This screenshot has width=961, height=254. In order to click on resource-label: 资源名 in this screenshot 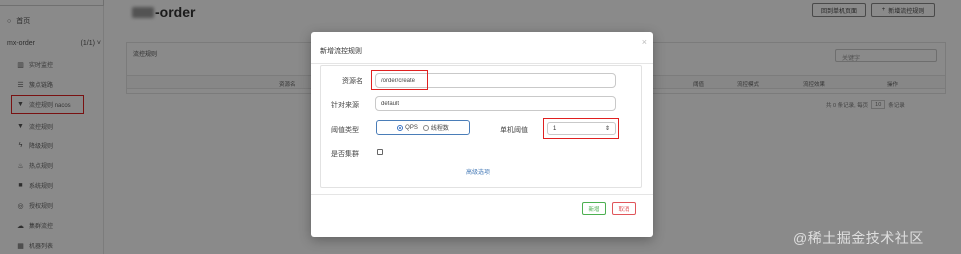, I will do `click(352, 81)`.